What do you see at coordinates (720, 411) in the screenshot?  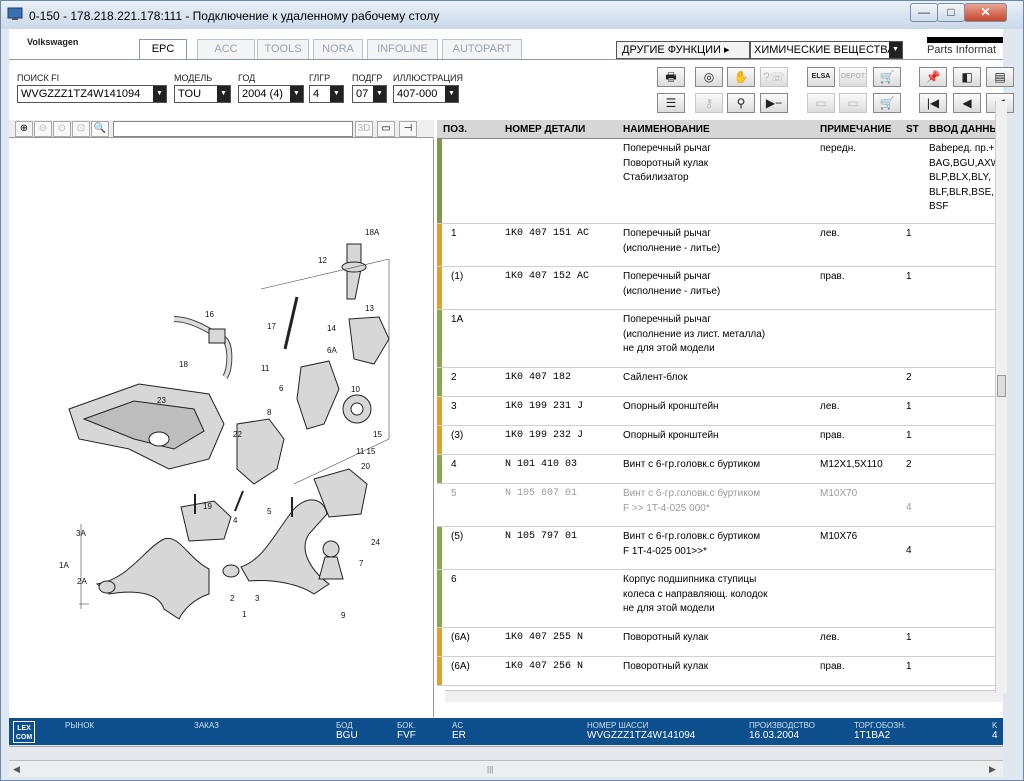 I see `table-row: 3 1K0 199 231 J Опорный кронштейн лев. 1` at bounding box center [720, 411].